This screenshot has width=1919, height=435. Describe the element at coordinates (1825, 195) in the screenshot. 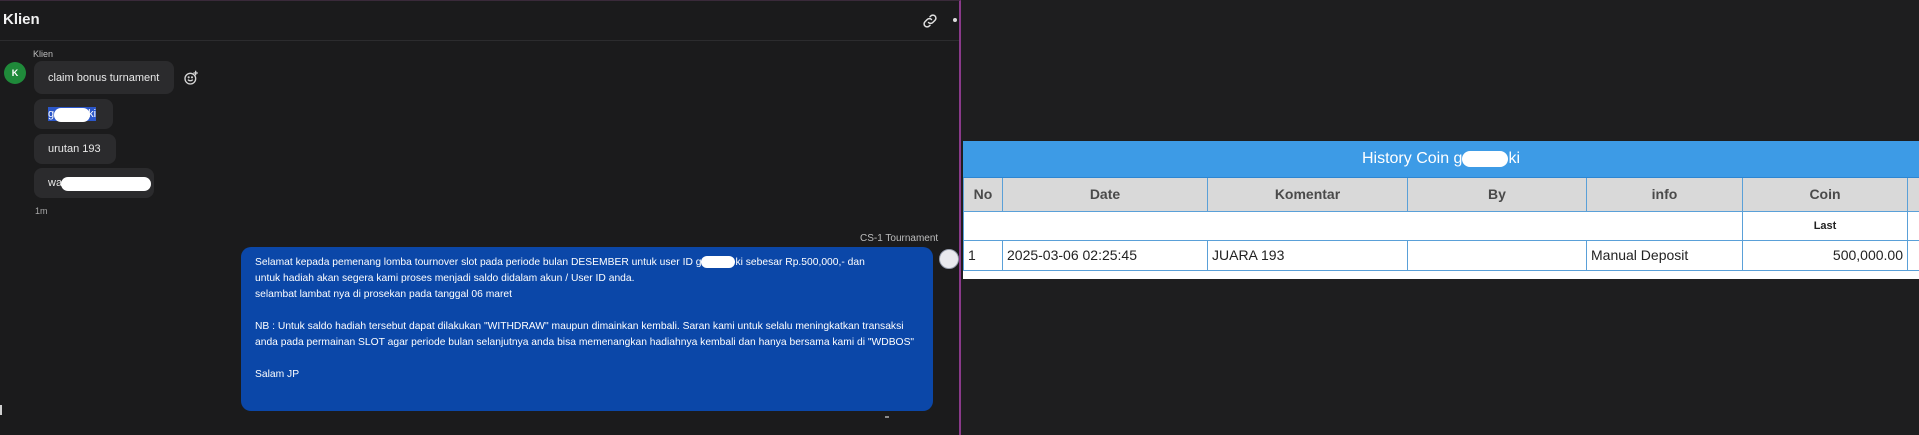

I see `column-header-coin: Coin` at that location.